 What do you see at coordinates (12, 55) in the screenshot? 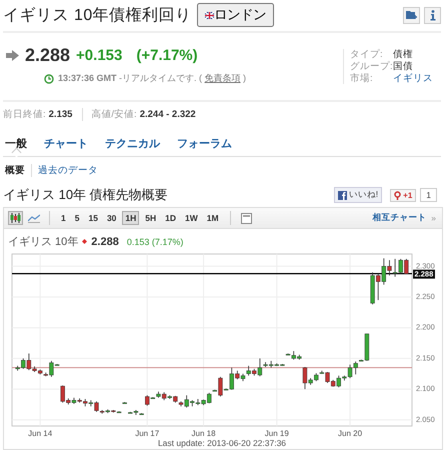
I see `arrow-icon` at bounding box center [12, 55].